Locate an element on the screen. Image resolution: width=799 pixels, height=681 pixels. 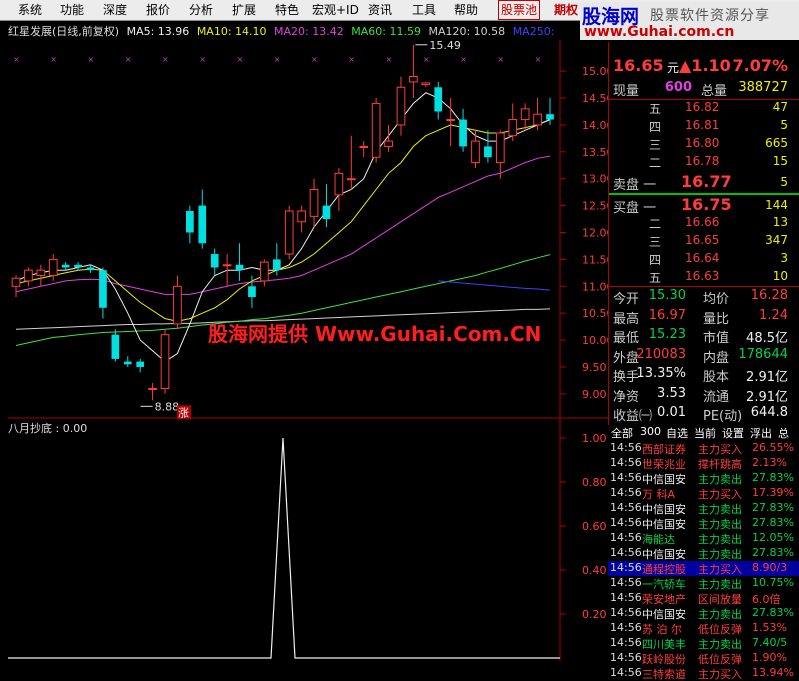
tick-stock: 中信国安 is located at coordinates (664, 479).